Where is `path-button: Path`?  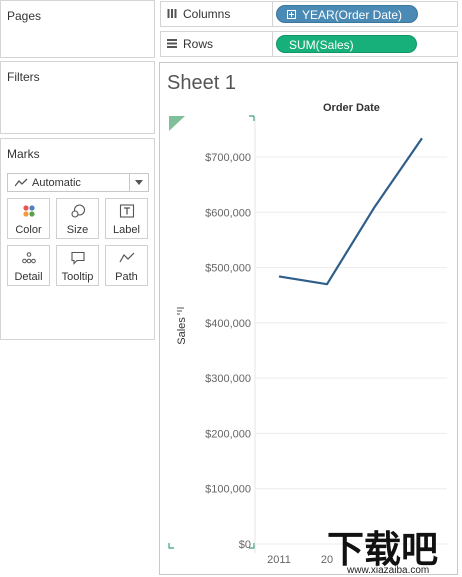 path-button: Path is located at coordinates (126, 265).